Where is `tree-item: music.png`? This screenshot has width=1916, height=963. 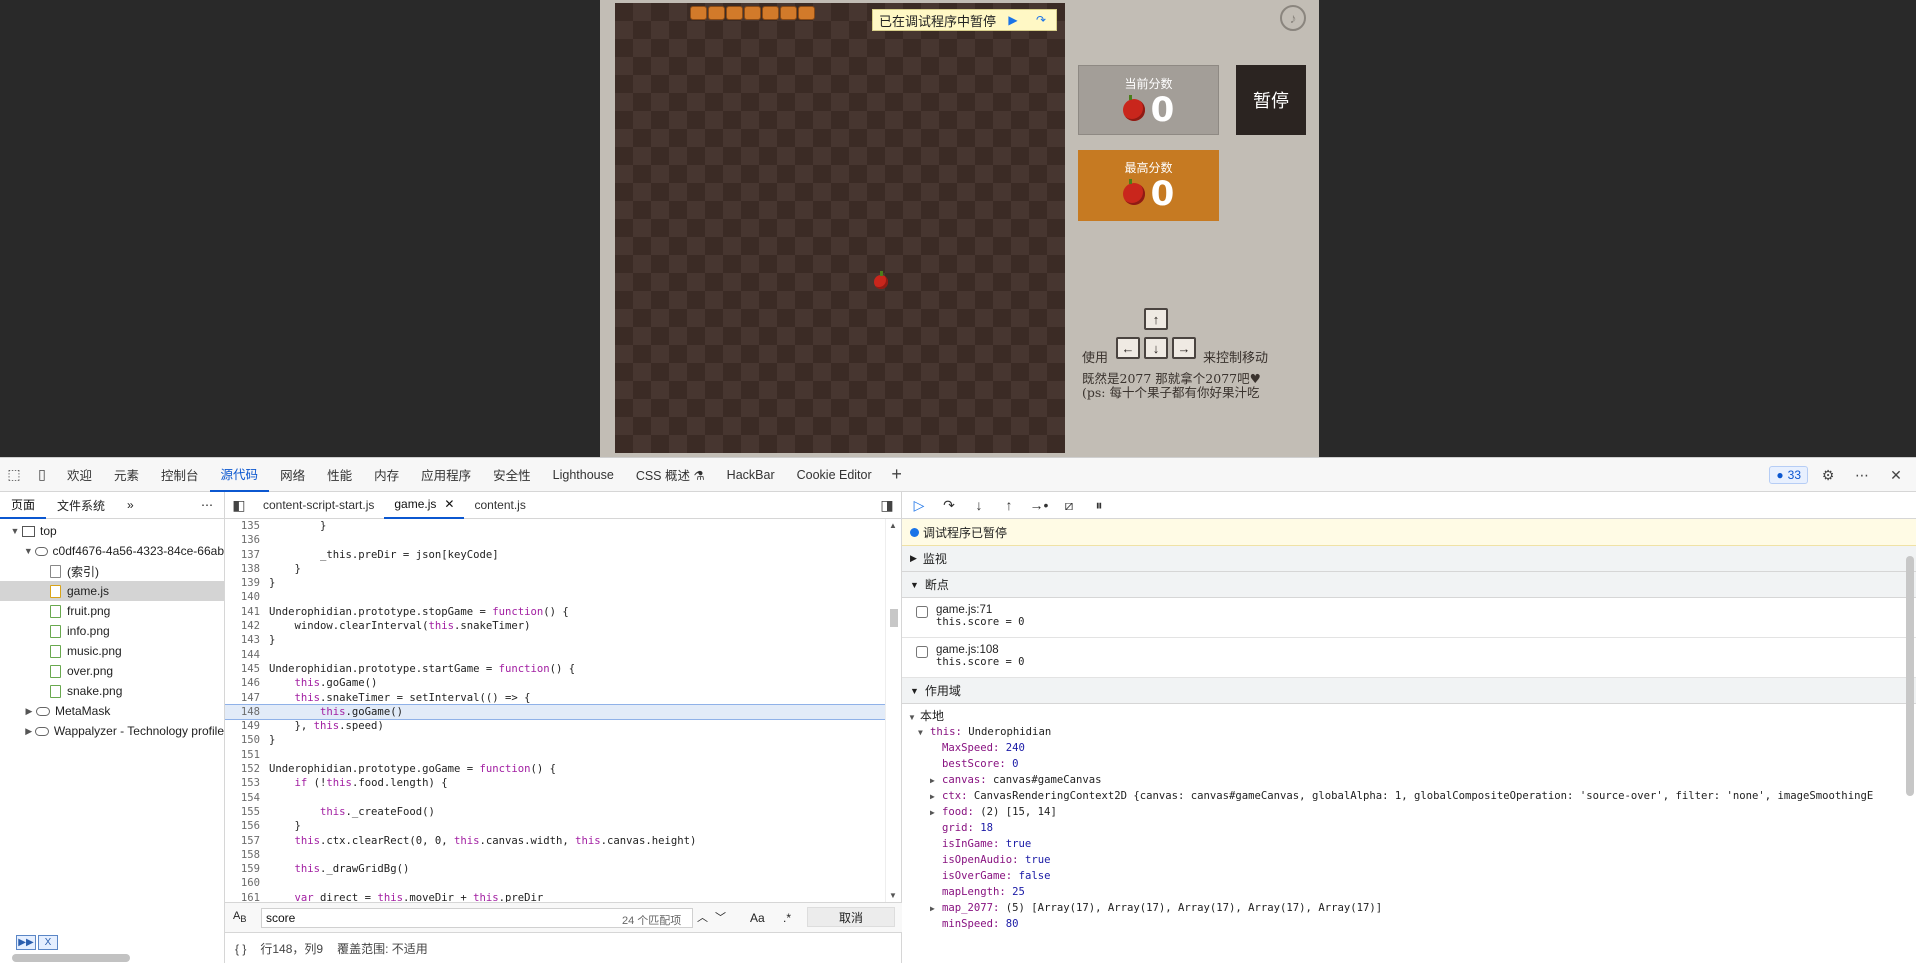 tree-item: music.png is located at coordinates (112, 651).